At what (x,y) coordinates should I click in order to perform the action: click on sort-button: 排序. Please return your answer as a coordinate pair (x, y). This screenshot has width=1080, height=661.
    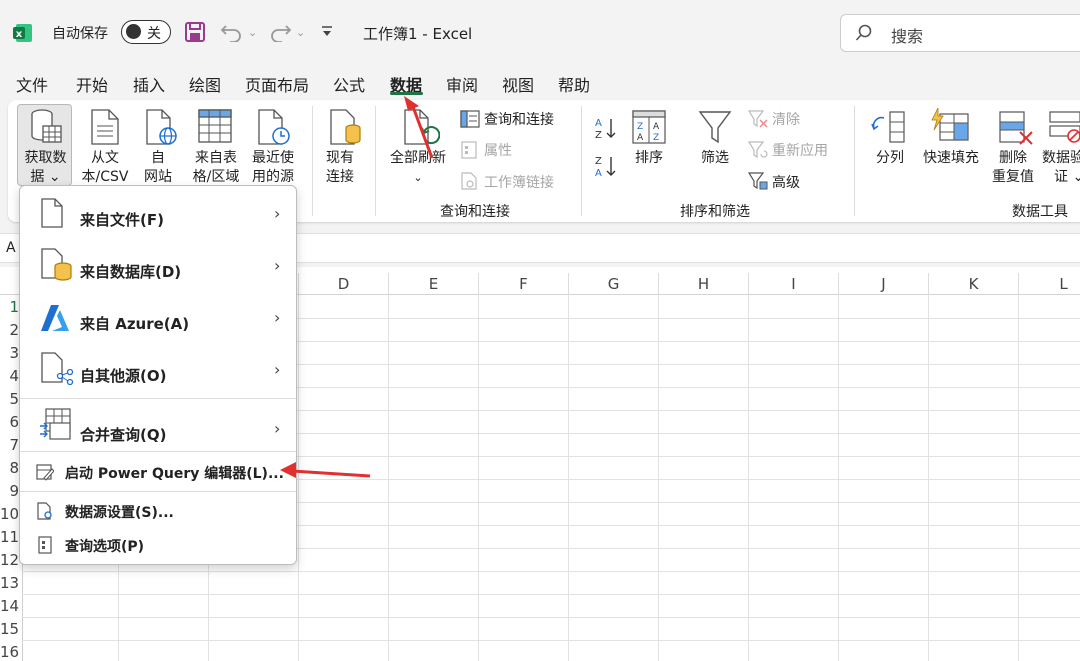
    Looking at the image, I should click on (649, 158).